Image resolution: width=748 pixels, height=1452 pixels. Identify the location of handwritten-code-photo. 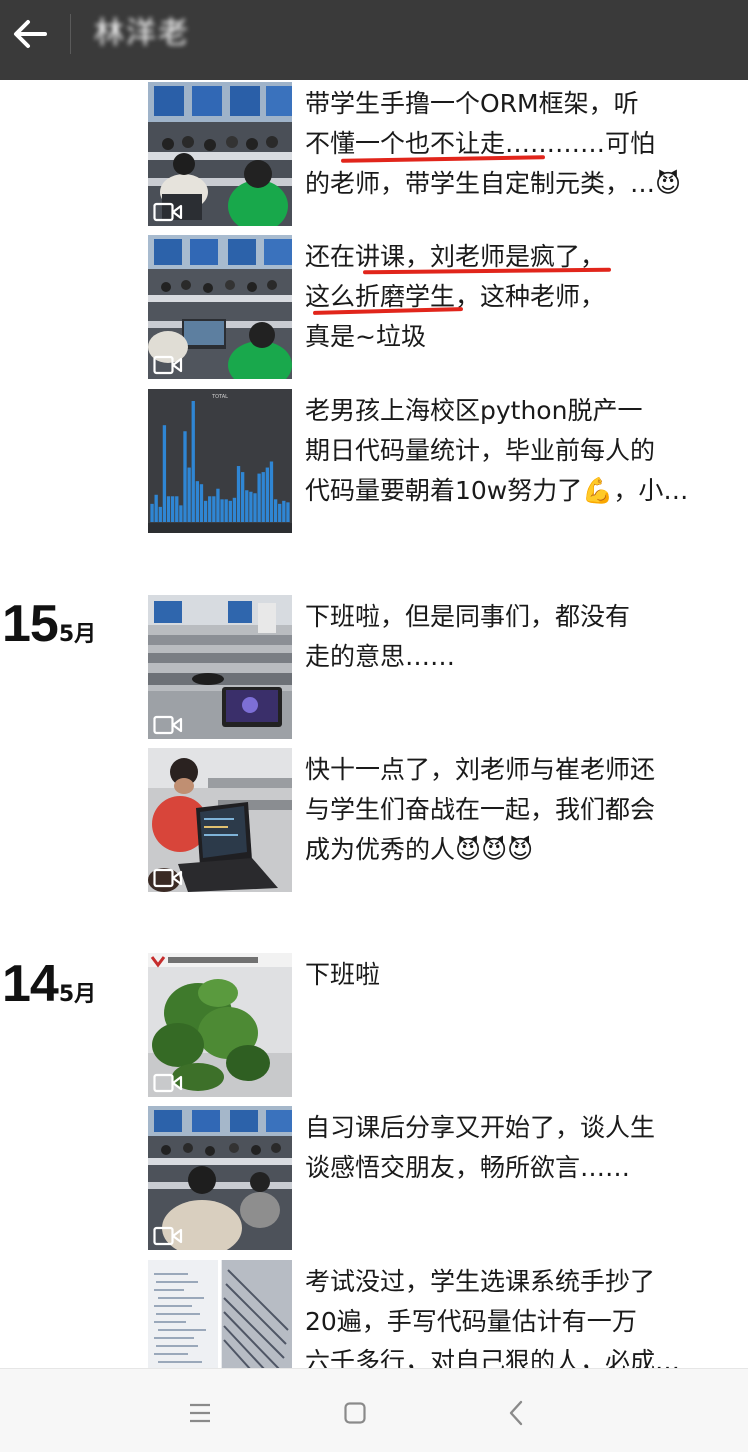
(220, 1314).